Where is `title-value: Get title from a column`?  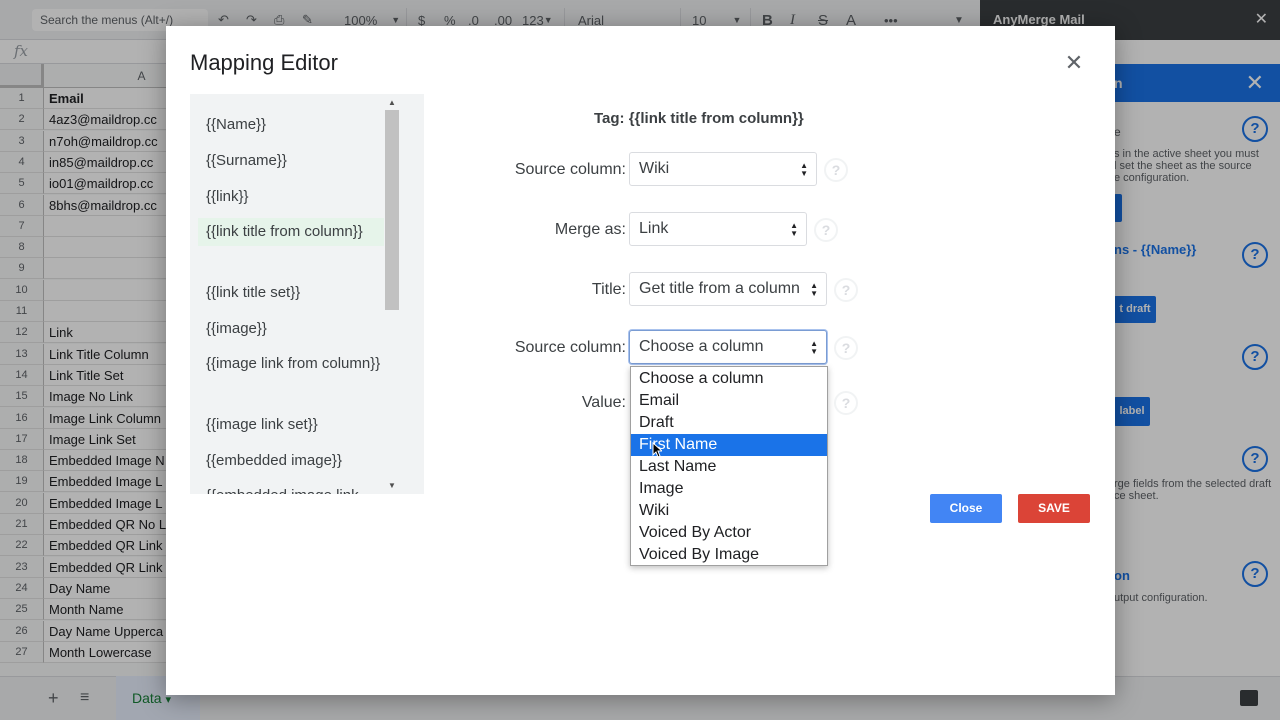
title-value: Get title from a column is located at coordinates (719, 288).